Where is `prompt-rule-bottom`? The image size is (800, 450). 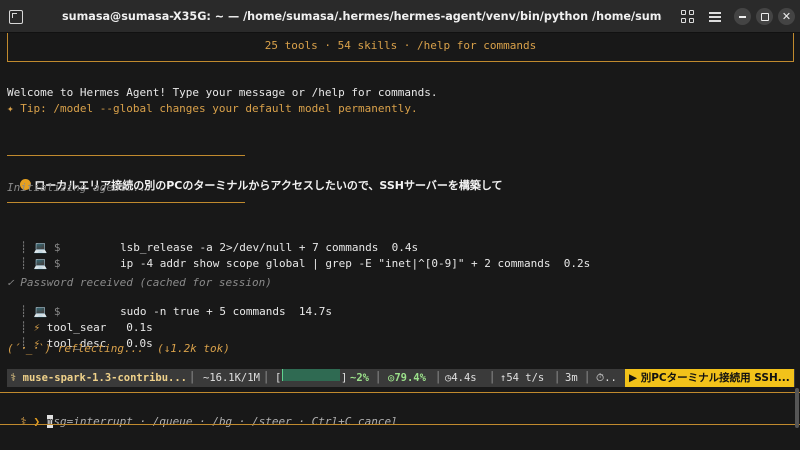
prompt-rule-bottom is located at coordinates (400, 424).